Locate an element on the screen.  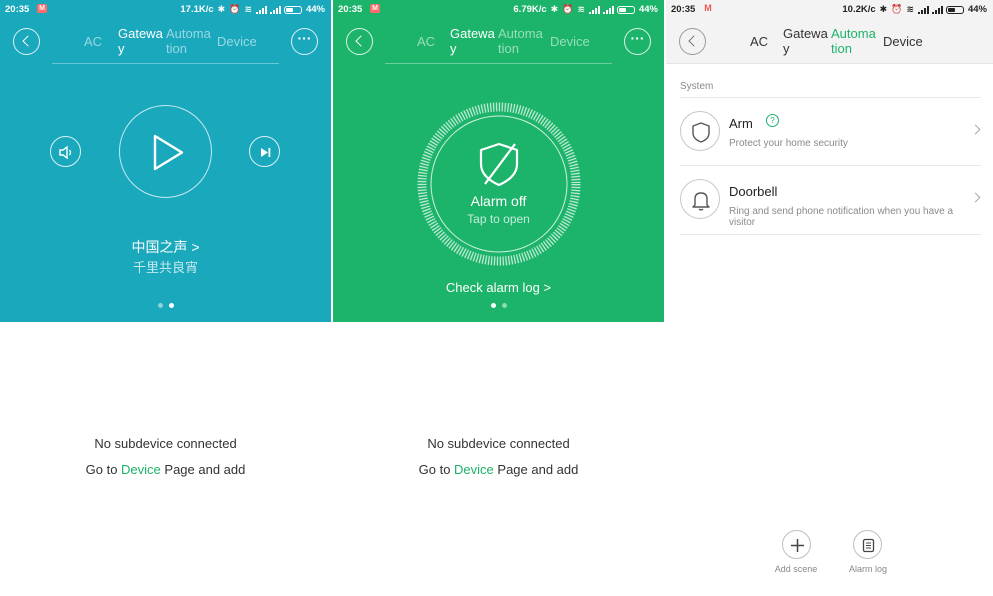
alarm-log-label: Alarm log is located at coordinates (867, 569).